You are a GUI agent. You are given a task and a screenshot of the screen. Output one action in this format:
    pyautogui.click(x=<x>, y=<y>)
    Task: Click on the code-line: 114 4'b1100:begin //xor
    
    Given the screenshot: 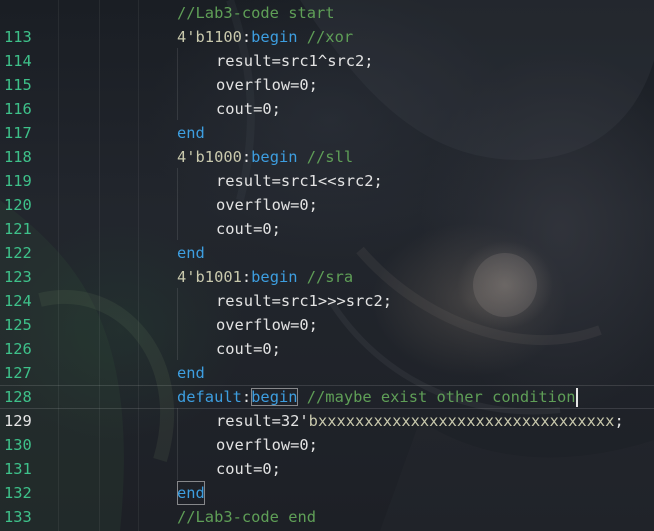 What is the action you would take?
    pyautogui.click(x=327, y=47)
    